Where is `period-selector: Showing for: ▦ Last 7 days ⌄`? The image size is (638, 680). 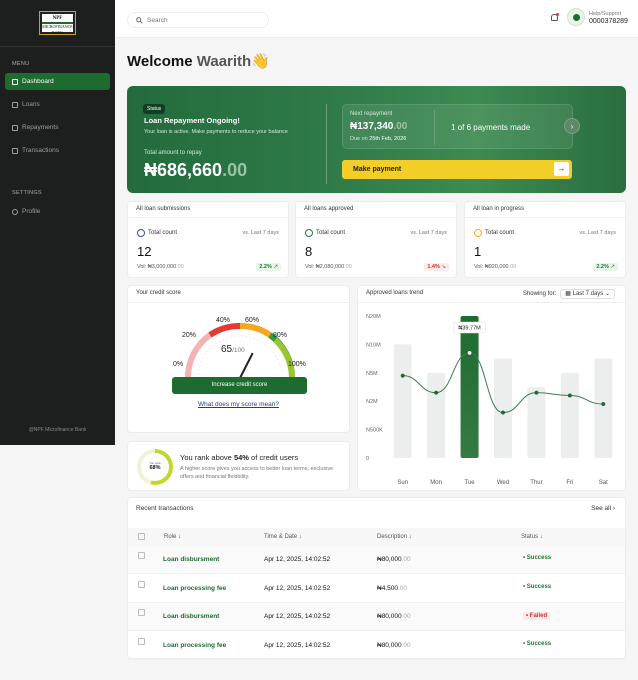 period-selector: Showing for: ▦ Last 7 days ⌄ is located at coordinates (569, 294).